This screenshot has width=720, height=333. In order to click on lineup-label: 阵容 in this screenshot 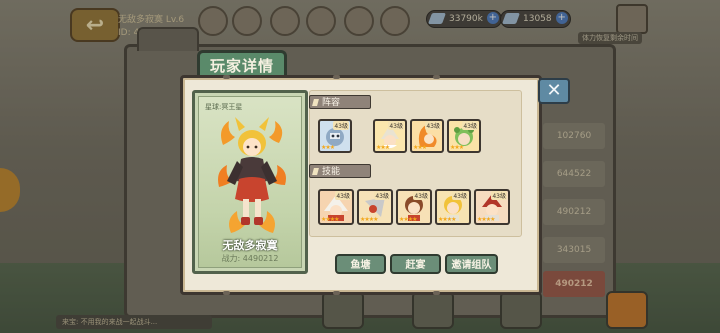, I will do `click(340, 102)`.